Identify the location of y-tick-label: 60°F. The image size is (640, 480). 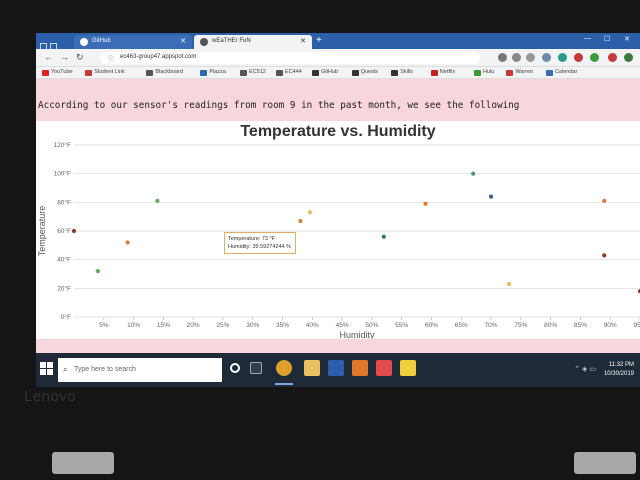
(64, 231).